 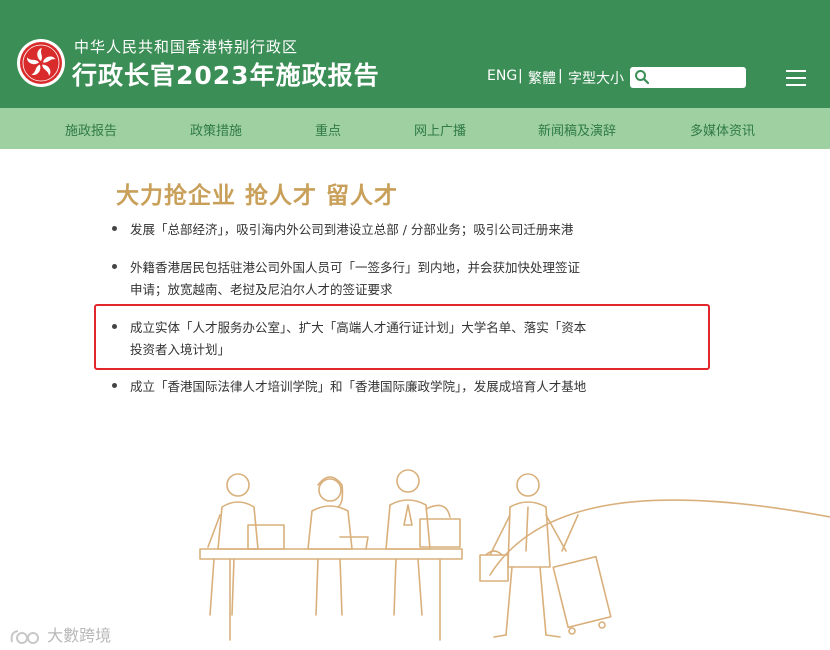 I want to click on menu-icon, so click(x=796, y=78).